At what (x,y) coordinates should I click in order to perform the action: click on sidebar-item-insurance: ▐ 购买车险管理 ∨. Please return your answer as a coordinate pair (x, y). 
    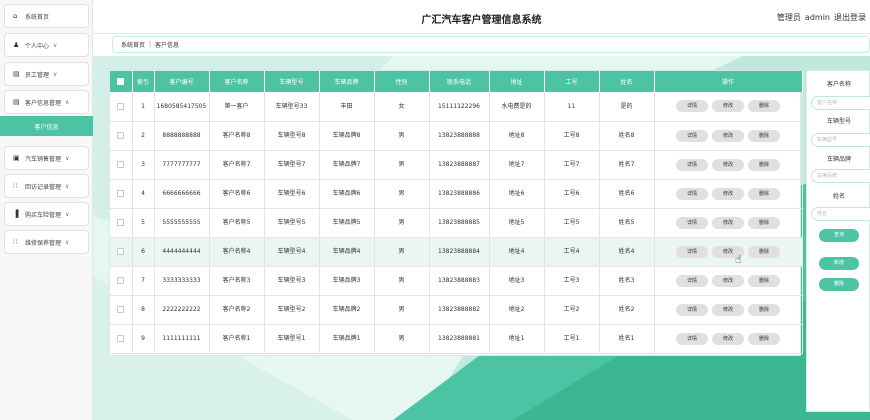
    Looking at the image, I should click on (46, 214).